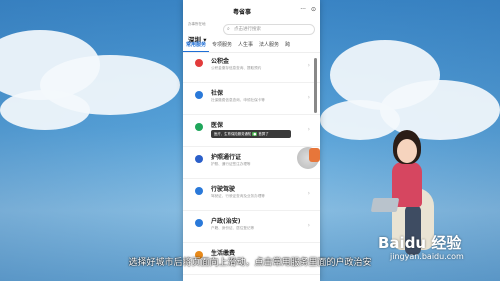  I want to click on passport-icon, so click(199, 159).